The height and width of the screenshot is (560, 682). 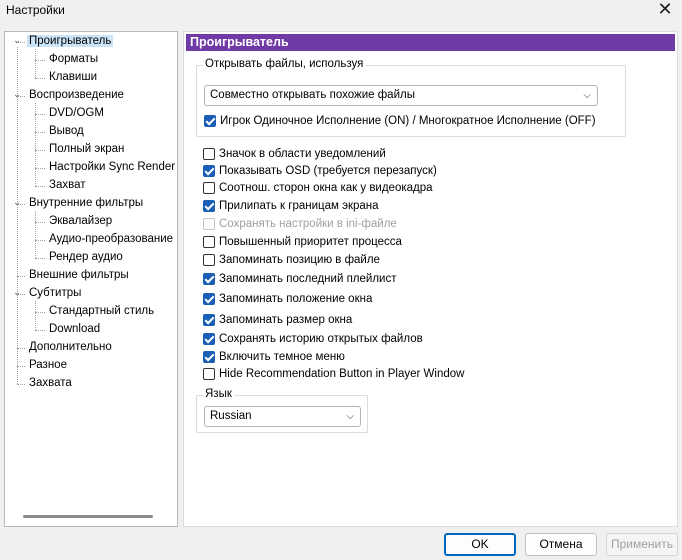 I want to click on tree-item-label: Полный экран, so click(x=87, y=149).